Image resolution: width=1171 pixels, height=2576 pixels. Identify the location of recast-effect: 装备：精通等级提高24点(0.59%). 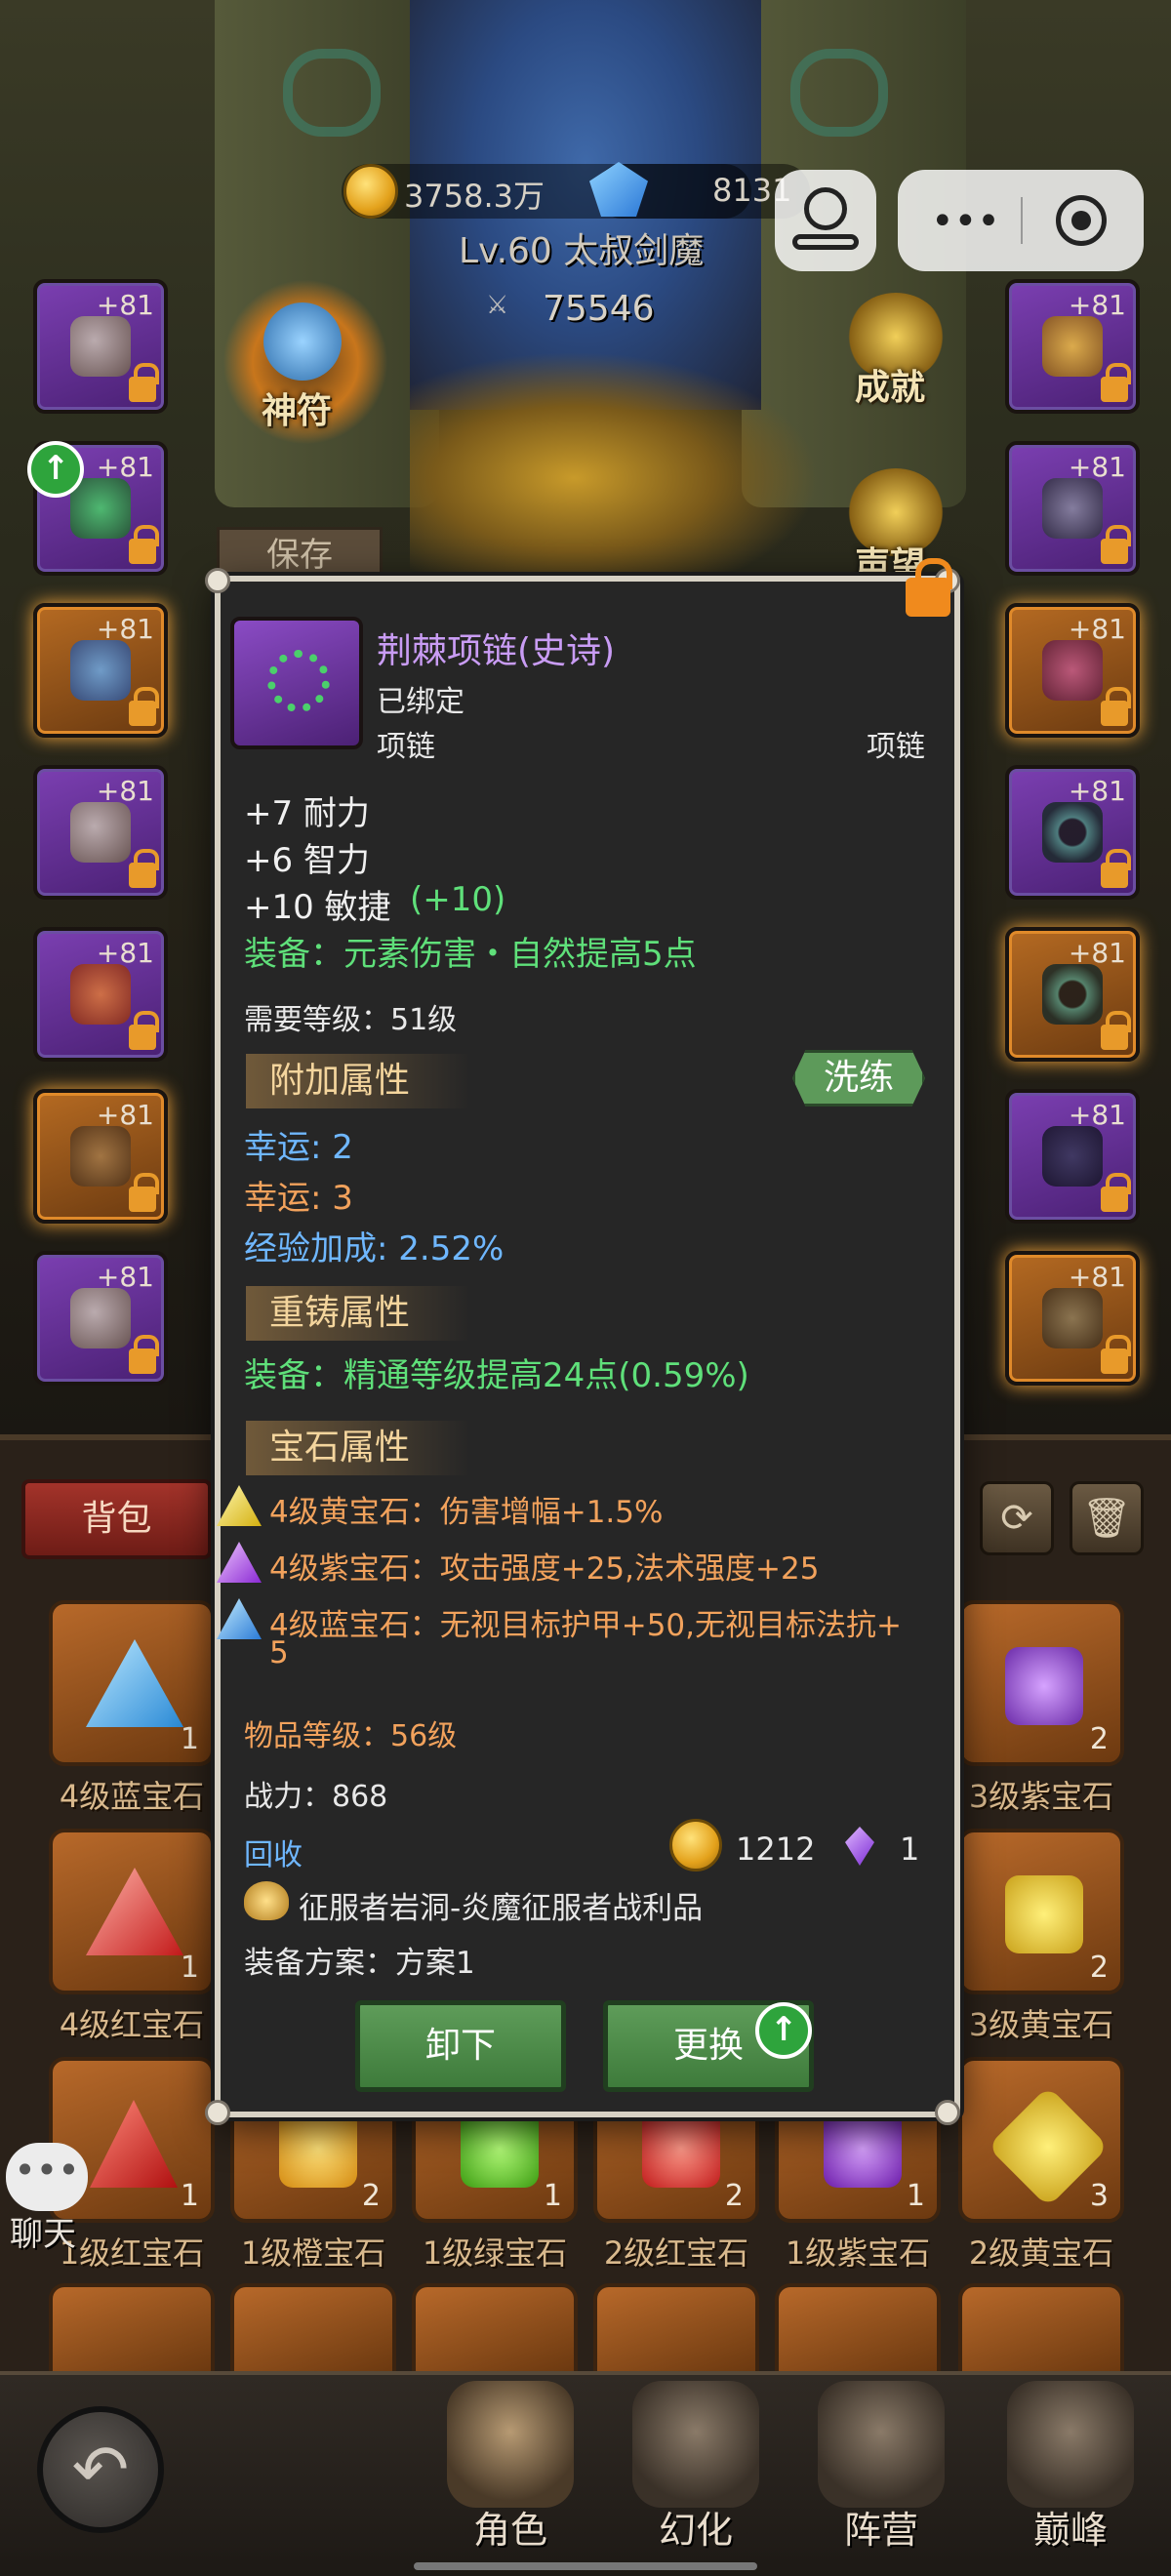
(496, 1375).